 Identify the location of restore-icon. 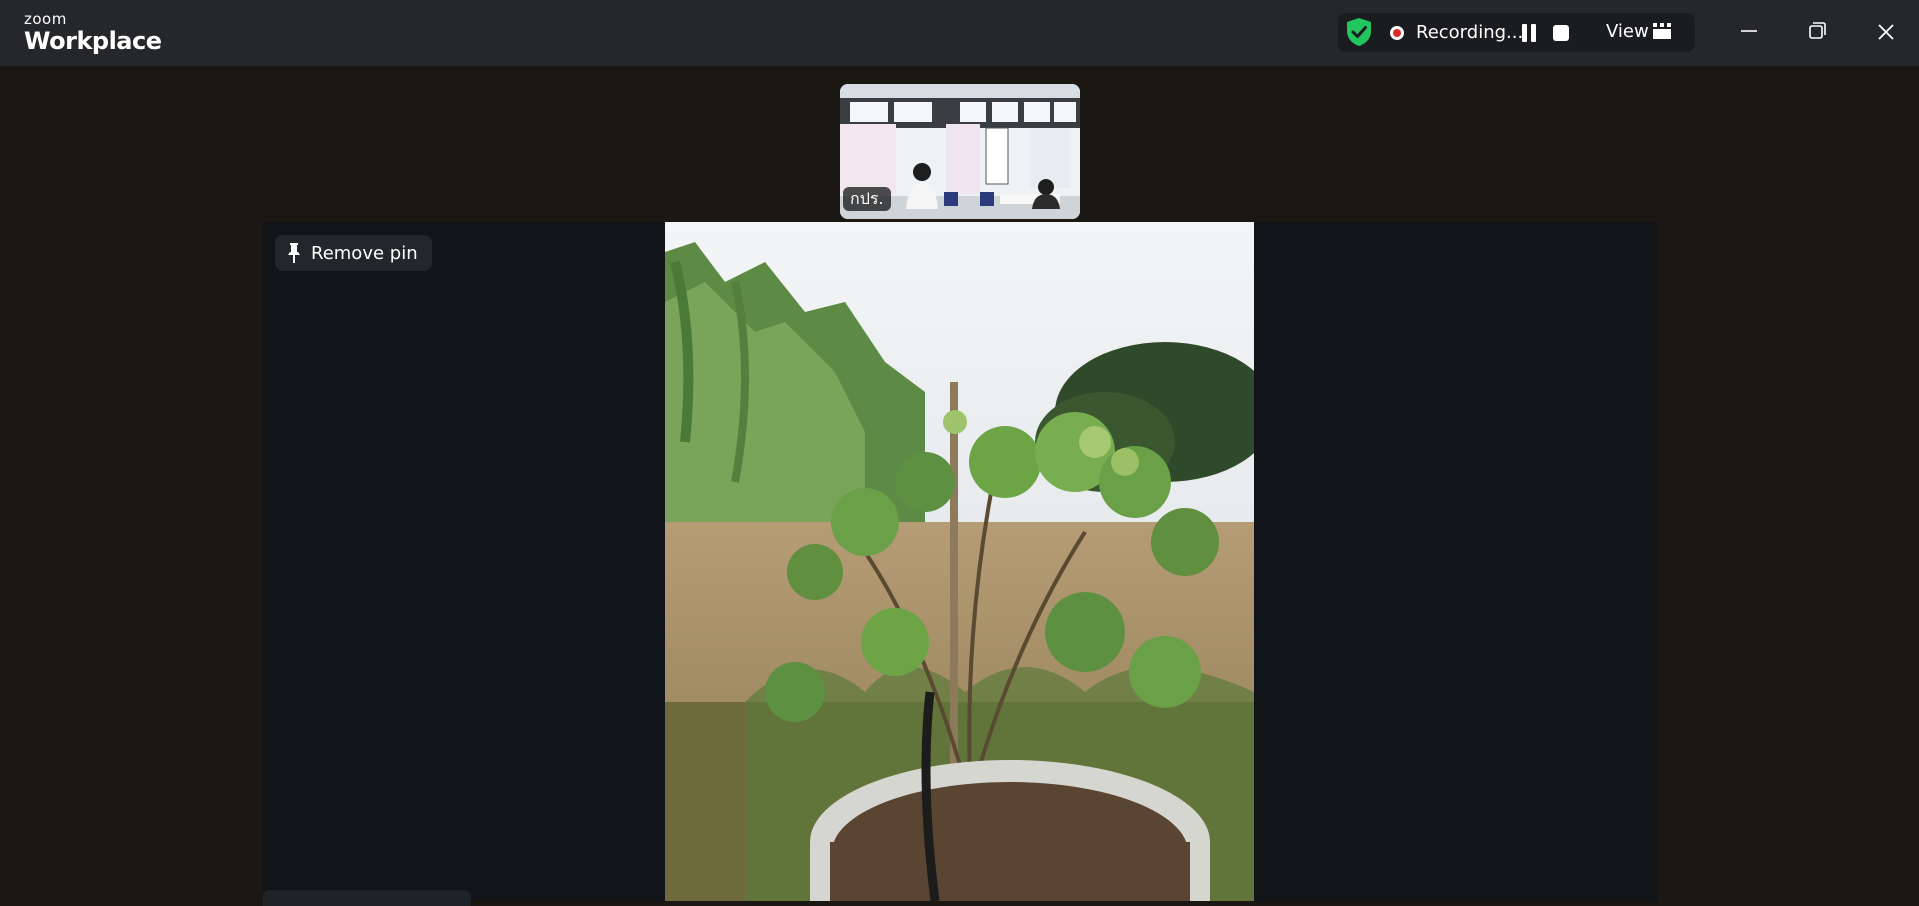
(1817, 30).